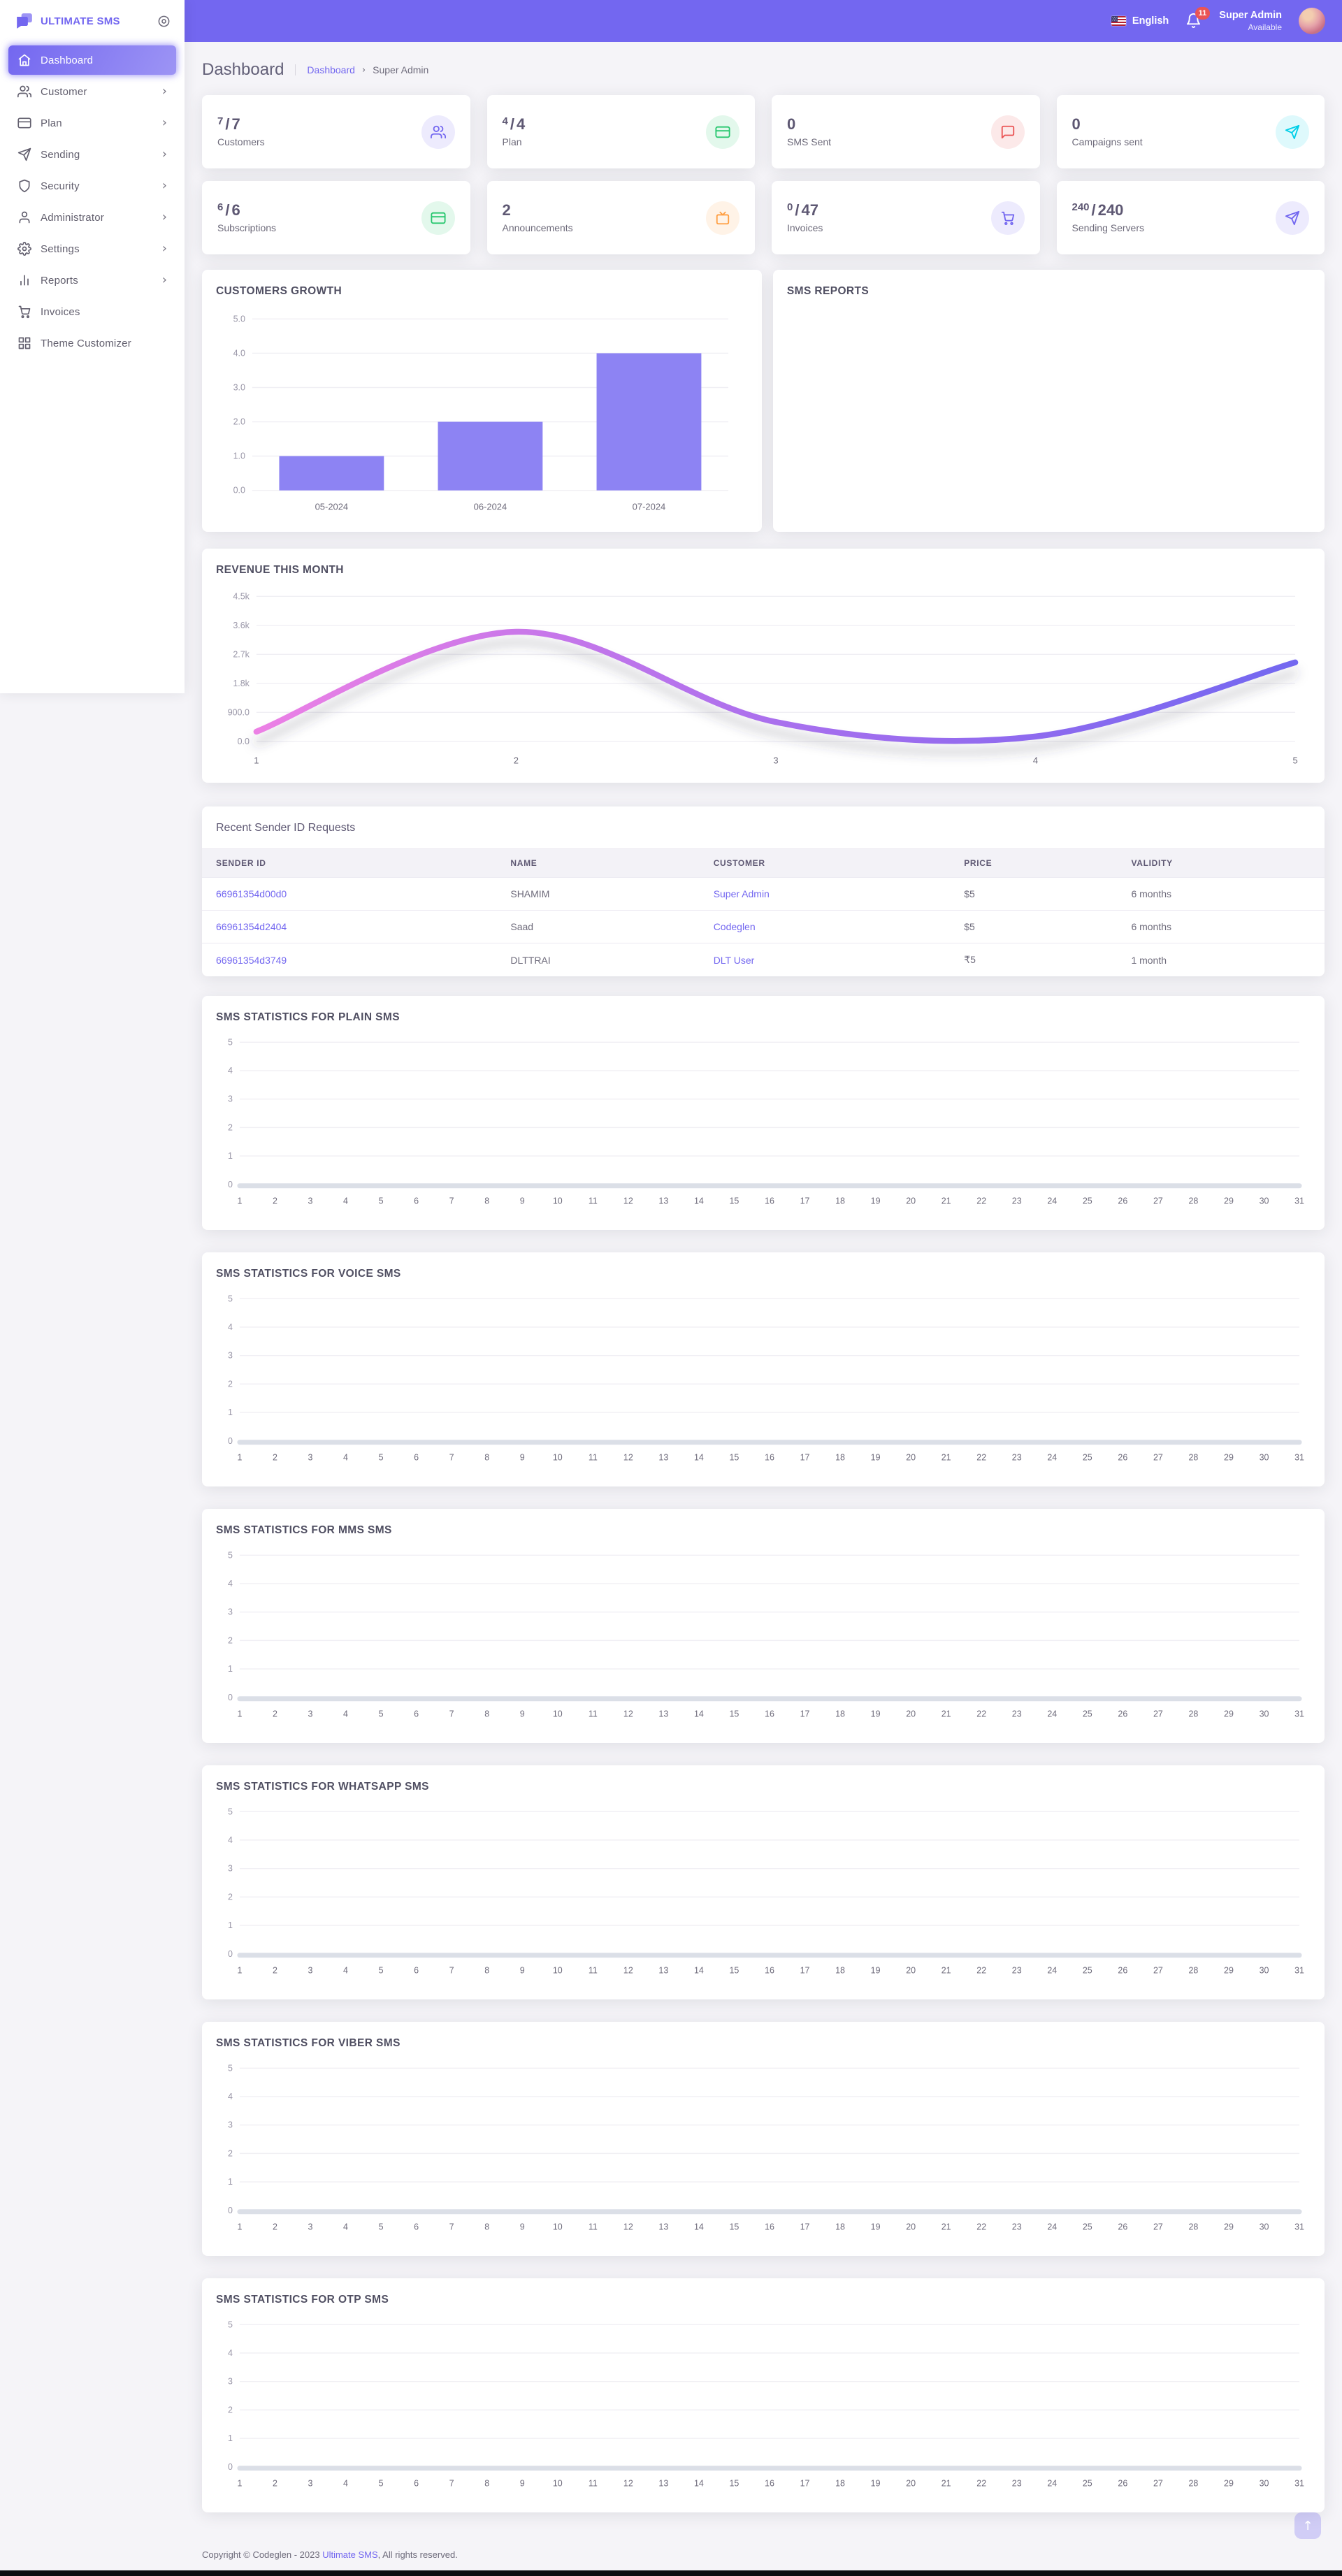 Image resolution: width=1342 pixels, height=2576 pixels. I want to click on cell-customer-link: Super Admin, so click(742, 893).